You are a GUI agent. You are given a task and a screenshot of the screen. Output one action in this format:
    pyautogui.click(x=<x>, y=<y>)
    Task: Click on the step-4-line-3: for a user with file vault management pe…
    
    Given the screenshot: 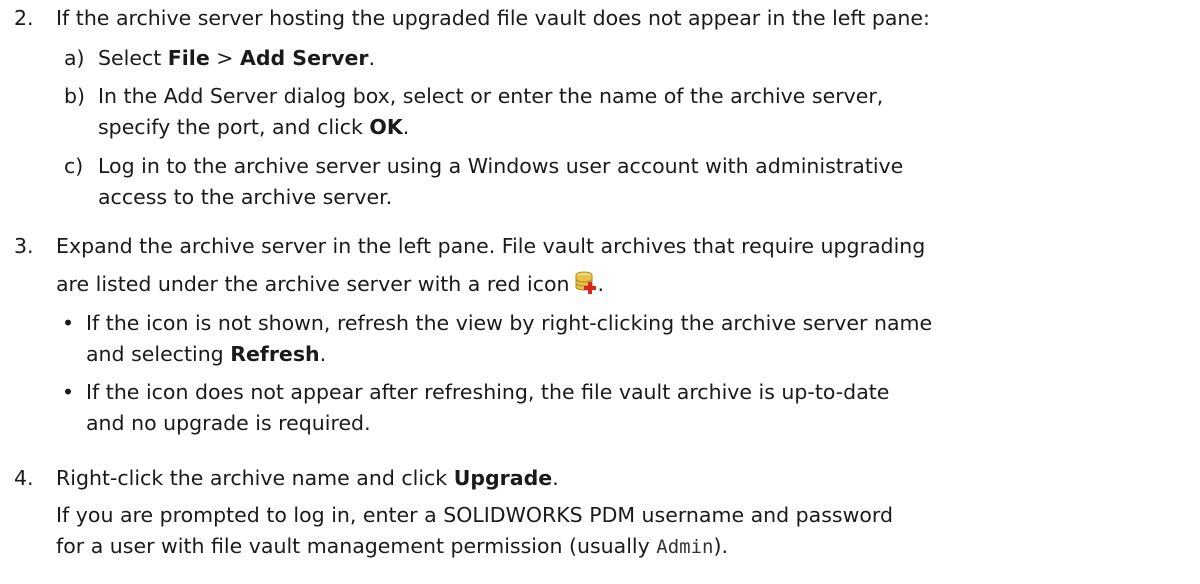 What is the action you would take?
    pyautogui.click(x=392, y=546)
    